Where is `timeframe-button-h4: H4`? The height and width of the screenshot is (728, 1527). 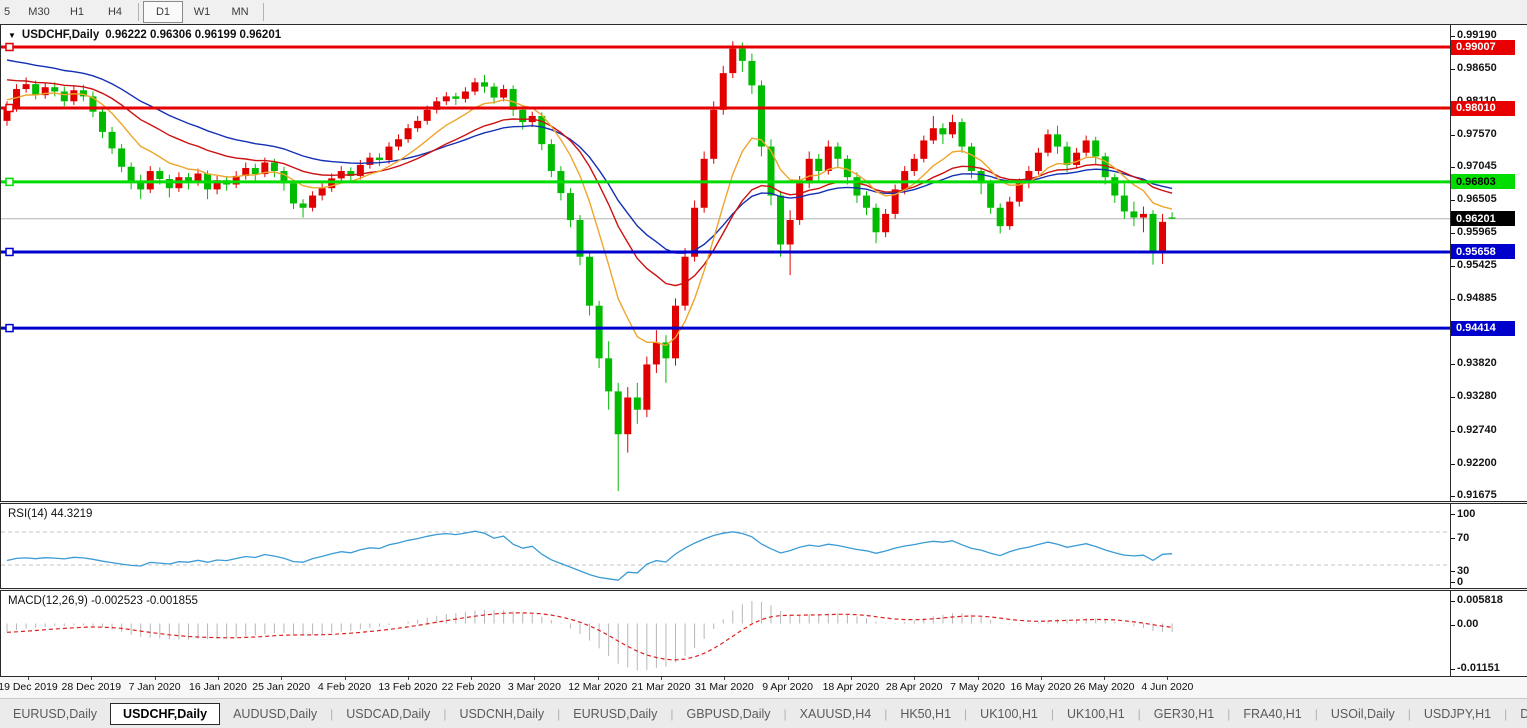 timeframe-button-h4: H4 is located at coordinates (115, 12).